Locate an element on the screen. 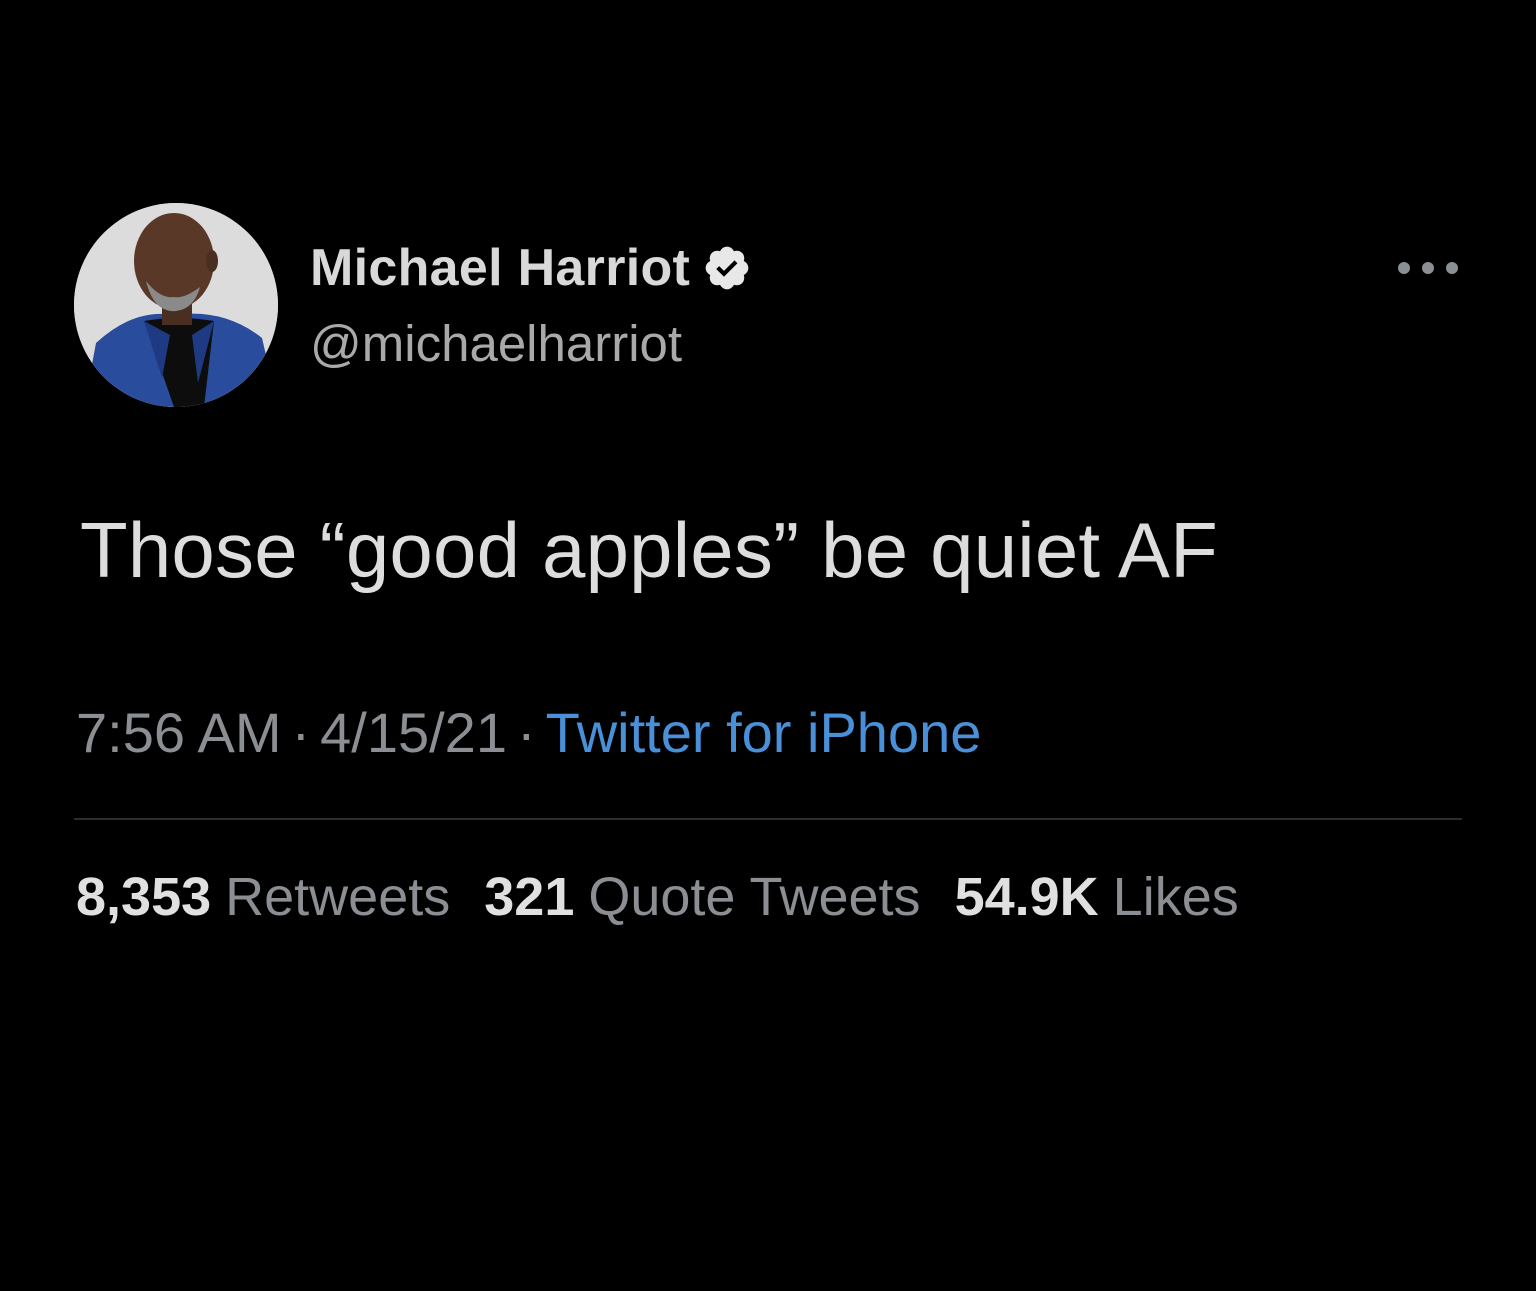 This screenshot has width=1536, height=1291. tweet-stats: 8,353 Retweets 321 Quote Tweets 54.9K Likes is located at coordinates (657, 897).